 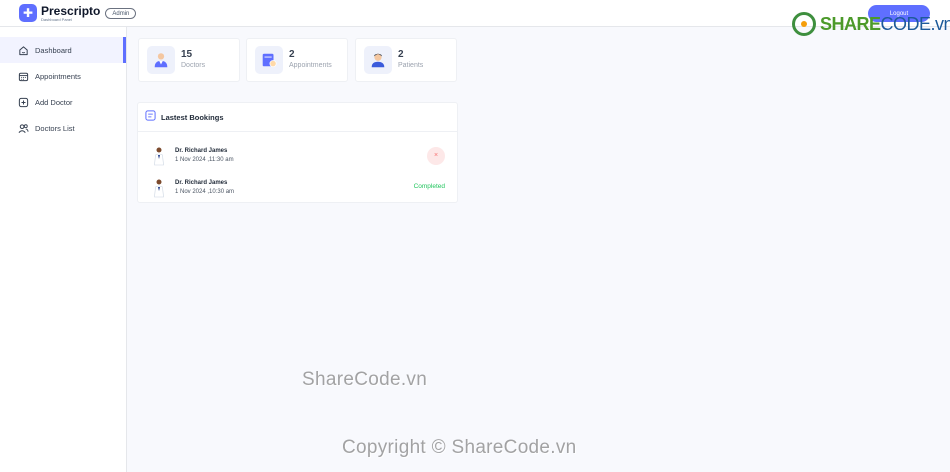 I want to click on status-completed: Completed, so click(x=429, y=186).